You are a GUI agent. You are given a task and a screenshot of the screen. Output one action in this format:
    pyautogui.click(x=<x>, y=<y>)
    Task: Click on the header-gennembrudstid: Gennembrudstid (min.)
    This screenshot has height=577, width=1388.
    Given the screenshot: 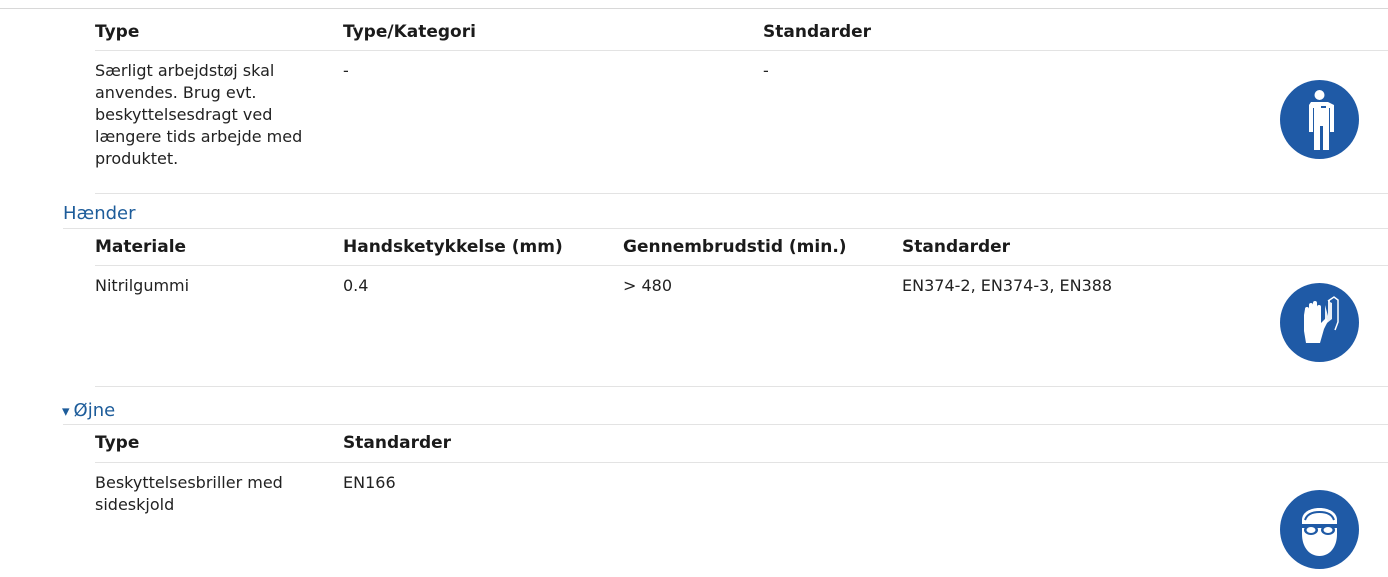 What is the action you would take?
    pyautogui.click(x=735, y=247)
    